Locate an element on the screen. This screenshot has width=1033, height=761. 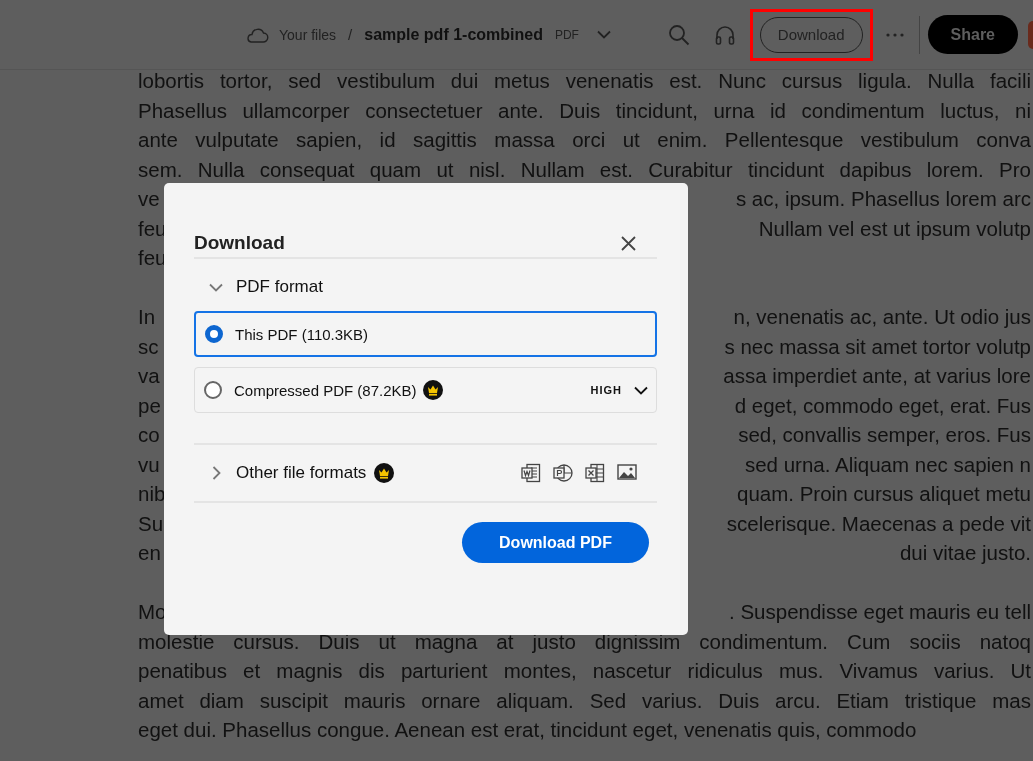
quality-dropdown: HIGH is located at coordinates (606, 390).